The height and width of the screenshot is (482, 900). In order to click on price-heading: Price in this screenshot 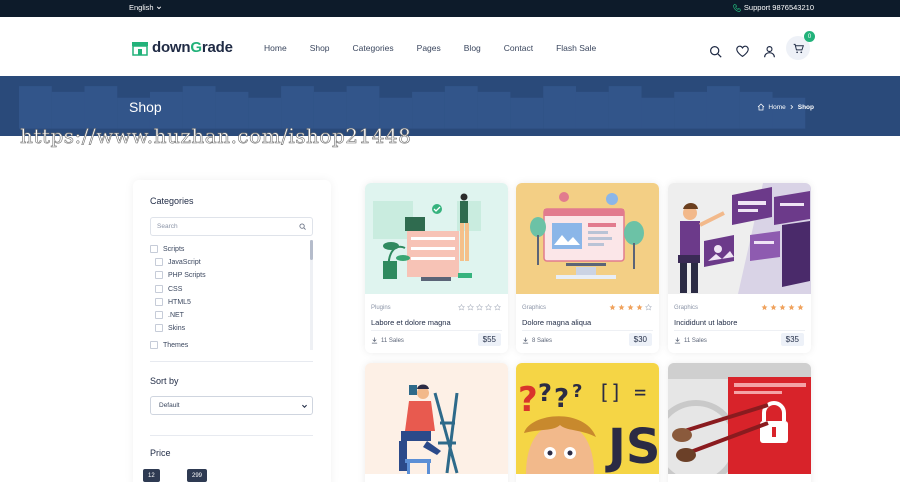, I will do `click(160, 453)`.